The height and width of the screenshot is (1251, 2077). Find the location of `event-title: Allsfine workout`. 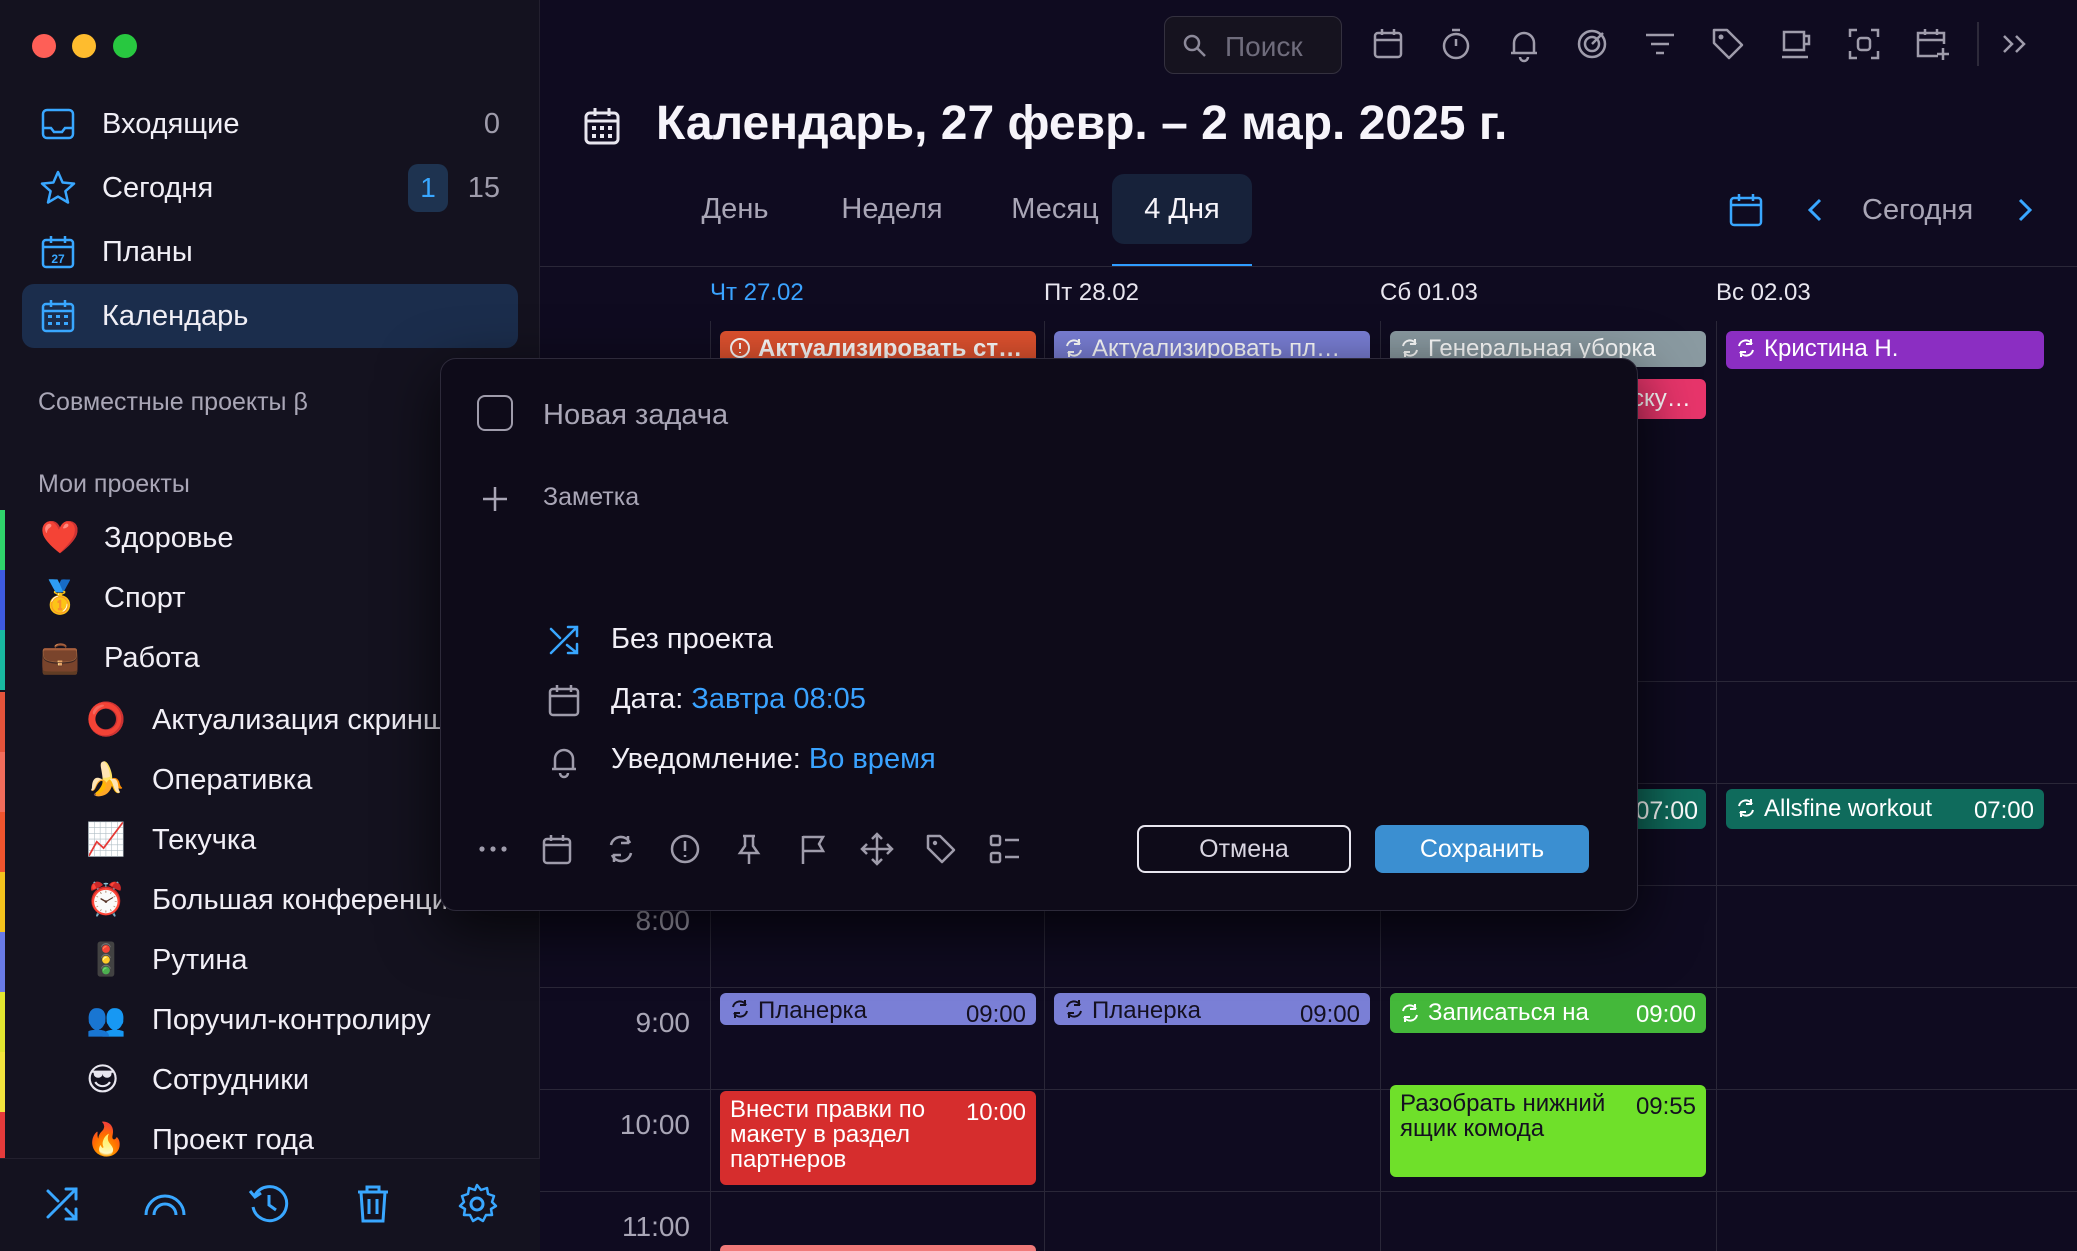

event-title: Allsfine workout is located at coordinates (1848, 808).